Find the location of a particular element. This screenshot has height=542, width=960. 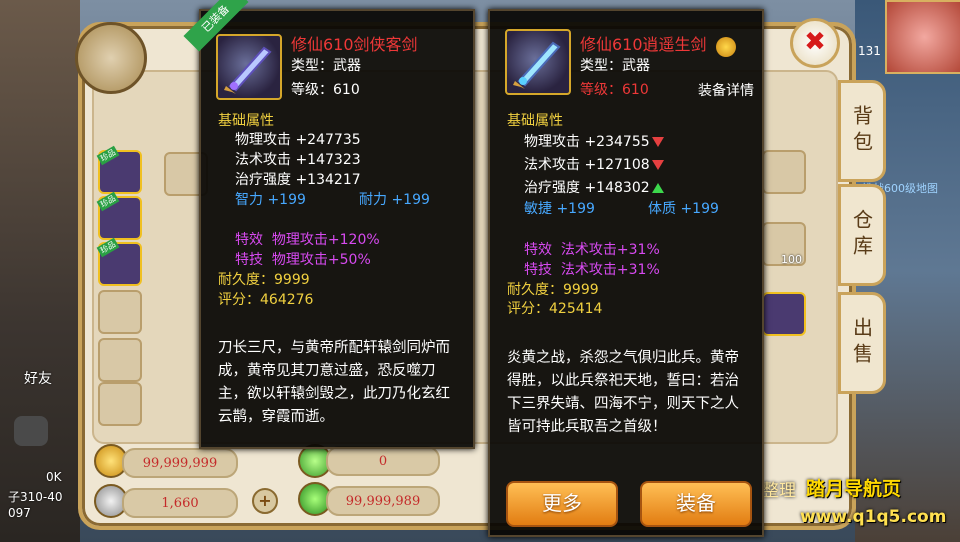

stat-line: 治疗强度 +134217 is located at coordinates (298, 180).